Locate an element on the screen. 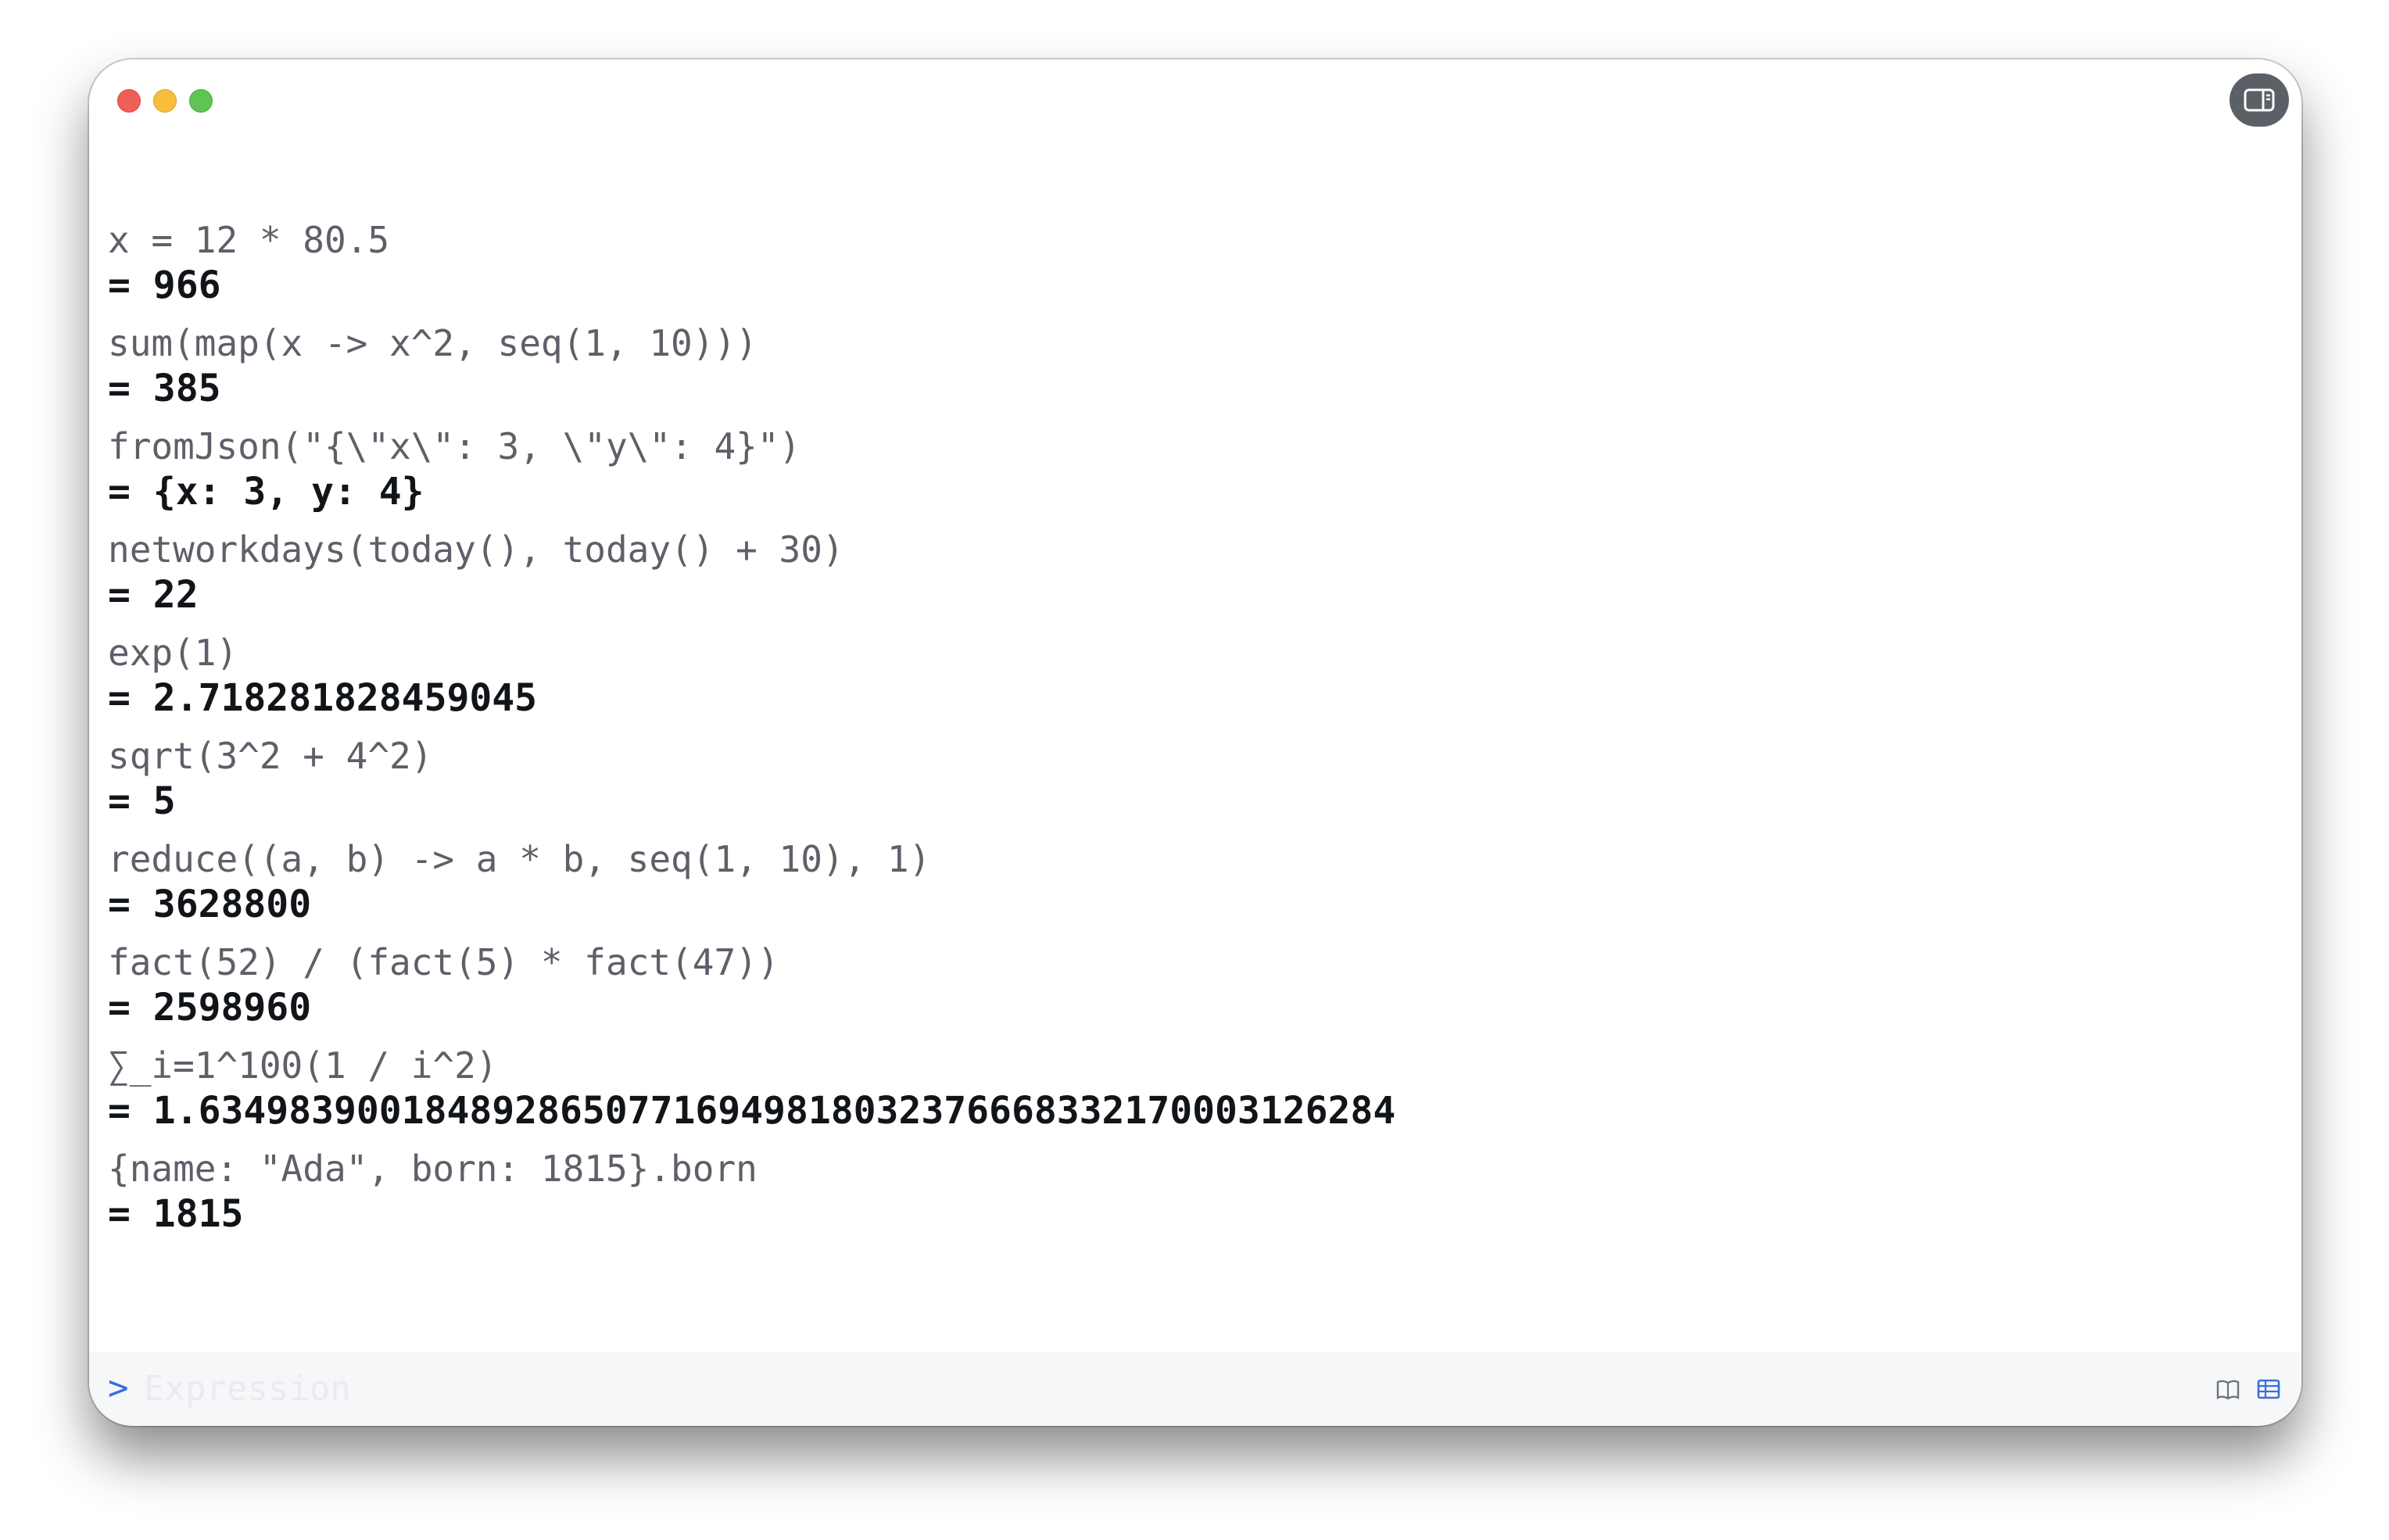  book-icon is located at coordinates (2227, 1389).